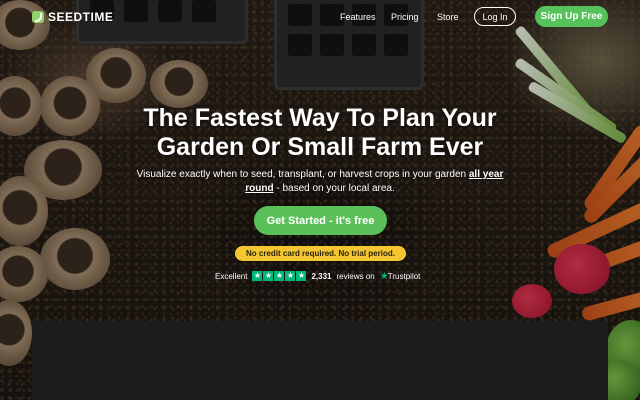  Describe the element at coordinates (495, 16) in the screenshot. I see `login-button: Log In` at that location.